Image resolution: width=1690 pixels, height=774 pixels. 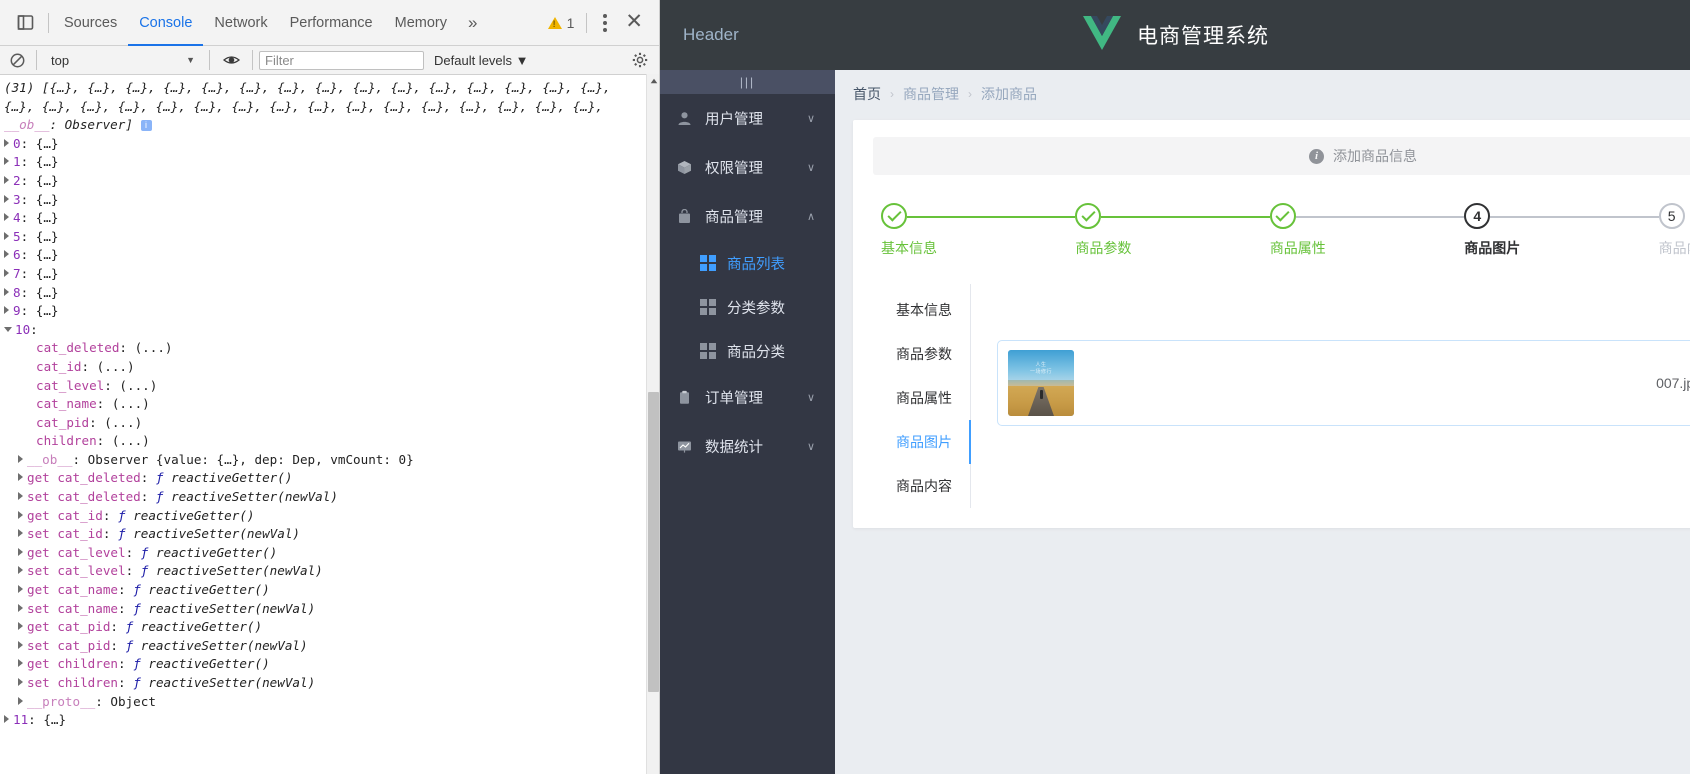 I want to click on scrollbar-thumb, so click(x=653, y=542).